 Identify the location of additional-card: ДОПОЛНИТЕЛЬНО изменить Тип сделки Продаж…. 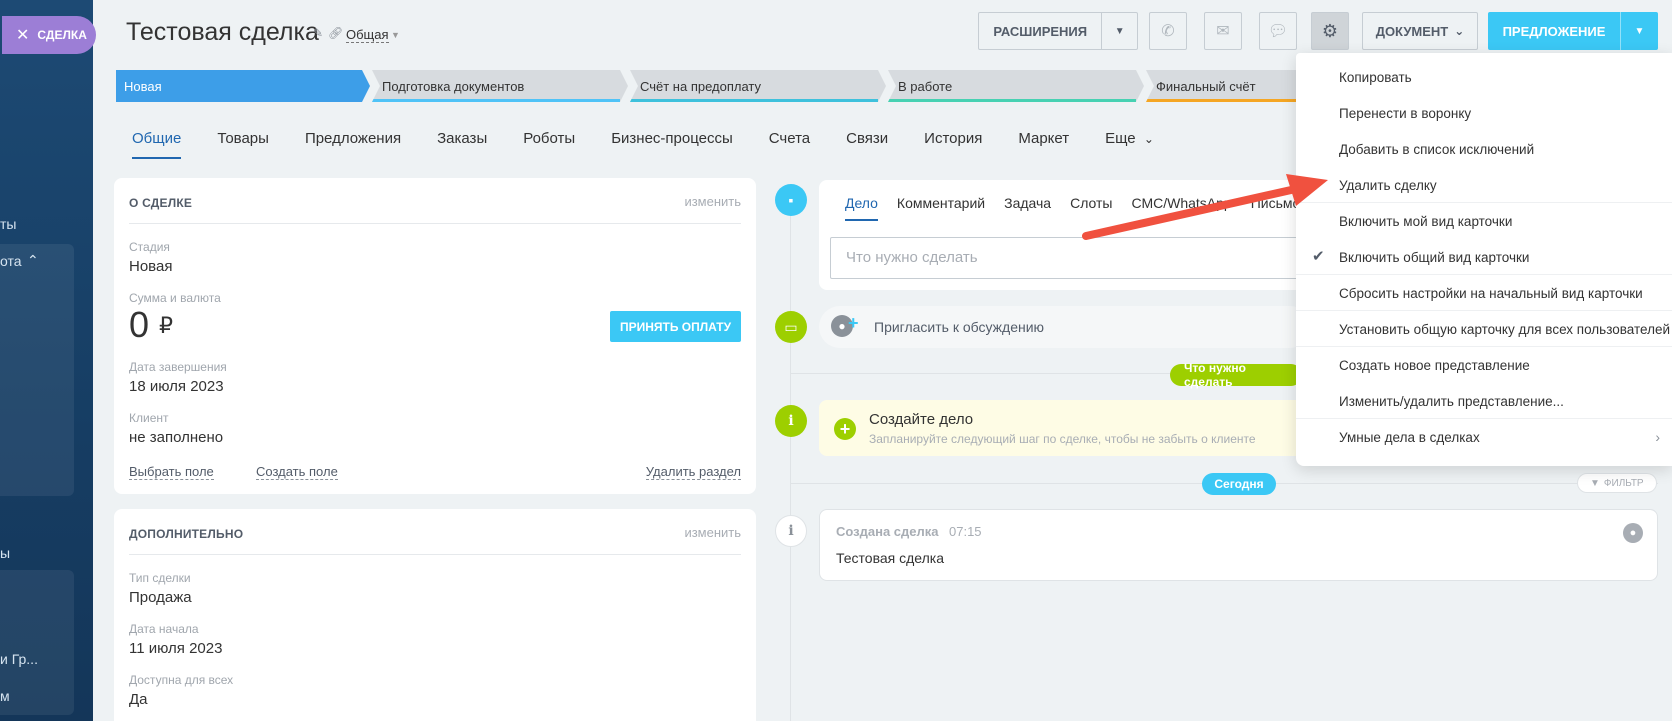
(435, 615).